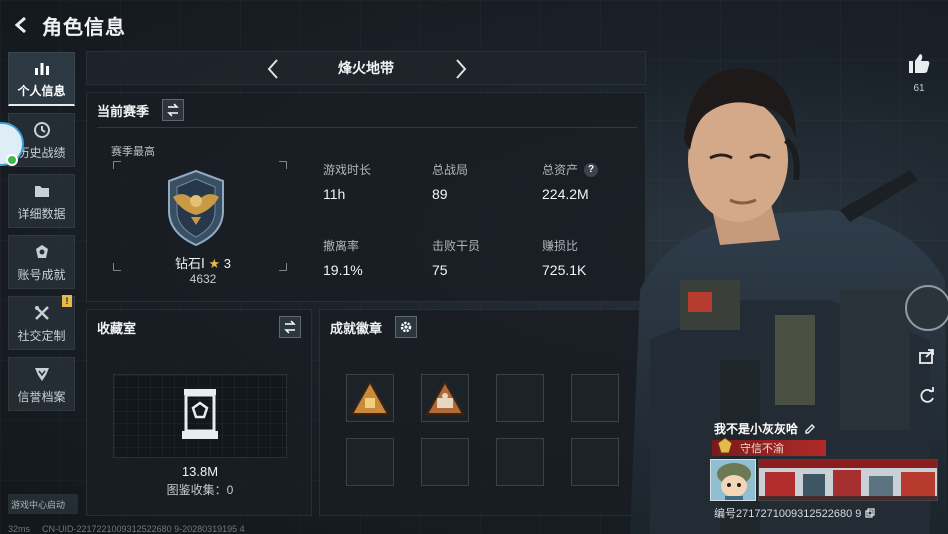  Describe the element at coordinates (190, 263) in the screenshot. I see `rank-name: 钻石Ⅰ` at that location.